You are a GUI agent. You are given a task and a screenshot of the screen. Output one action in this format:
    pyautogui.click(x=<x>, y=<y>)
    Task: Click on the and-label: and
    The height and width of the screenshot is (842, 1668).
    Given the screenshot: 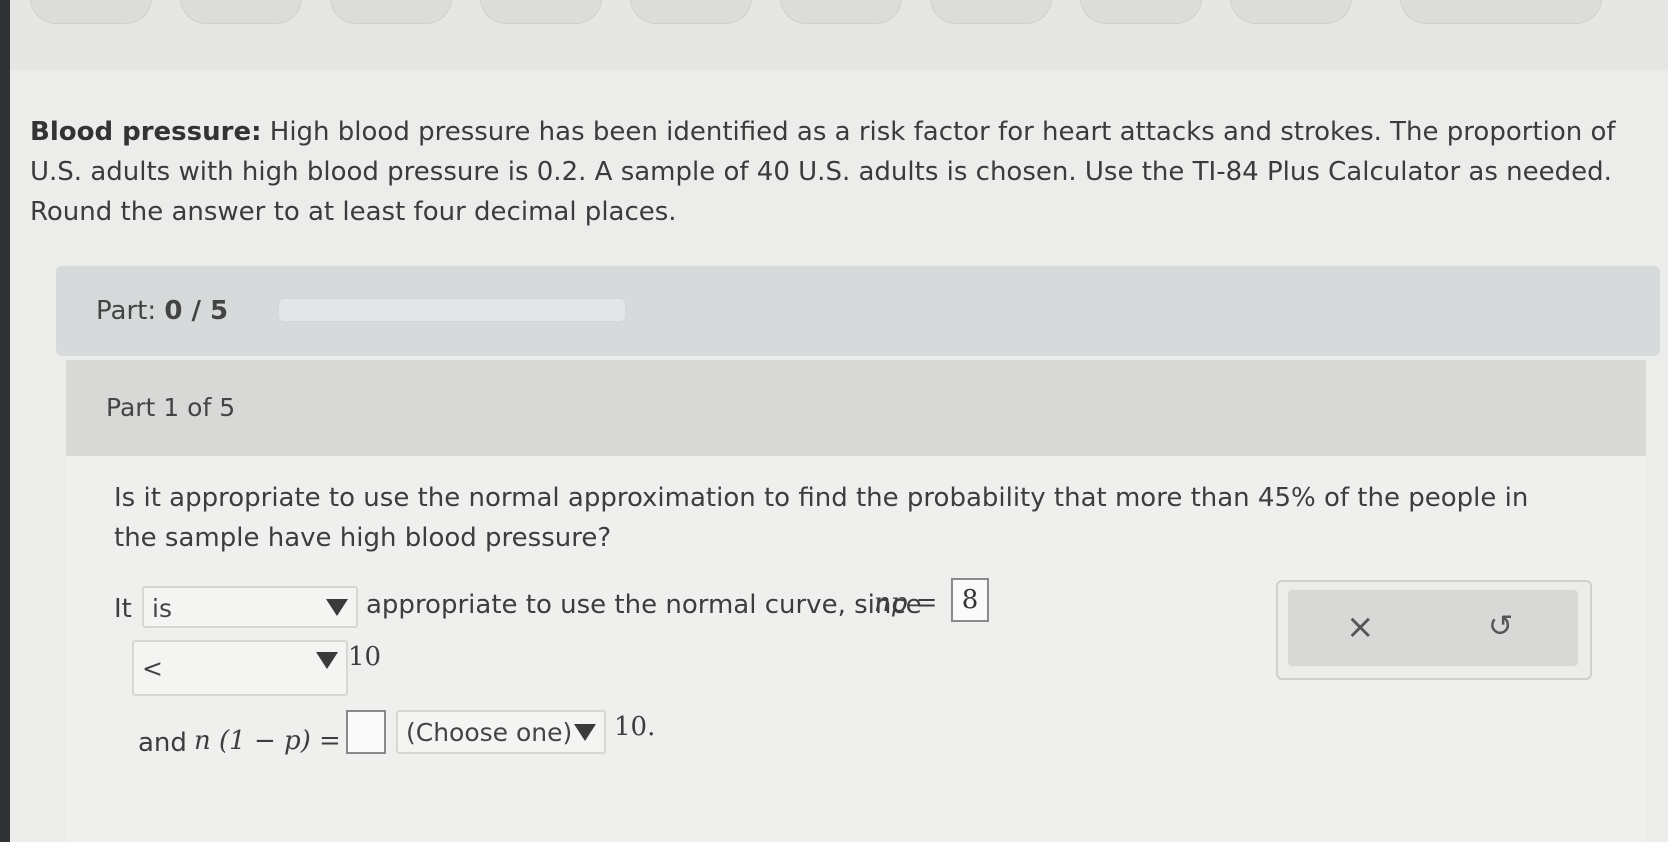 What is the action you would take?
    pyautogui.click(x=162, y=743)
    